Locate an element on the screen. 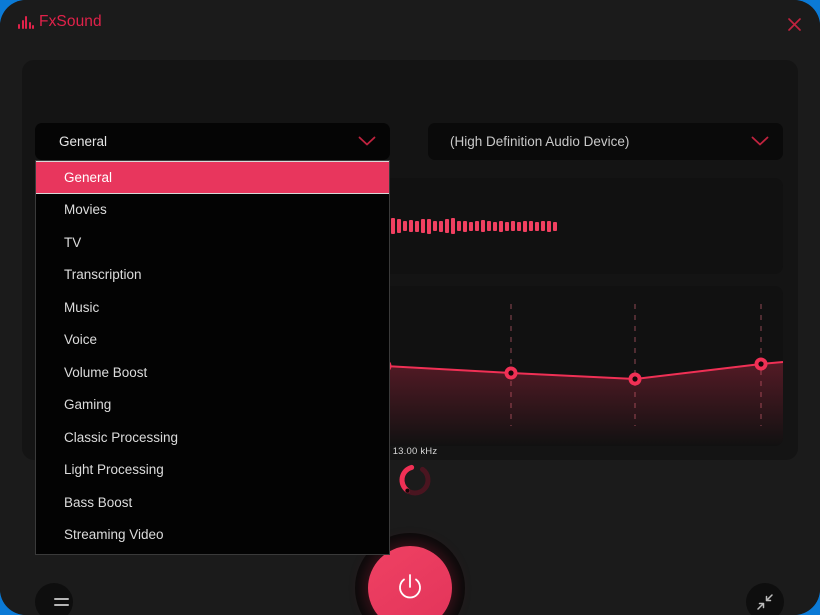 This screenshot has width=820, height=615. preset-option-label: Light Processing is located at coordinates (114, 470).